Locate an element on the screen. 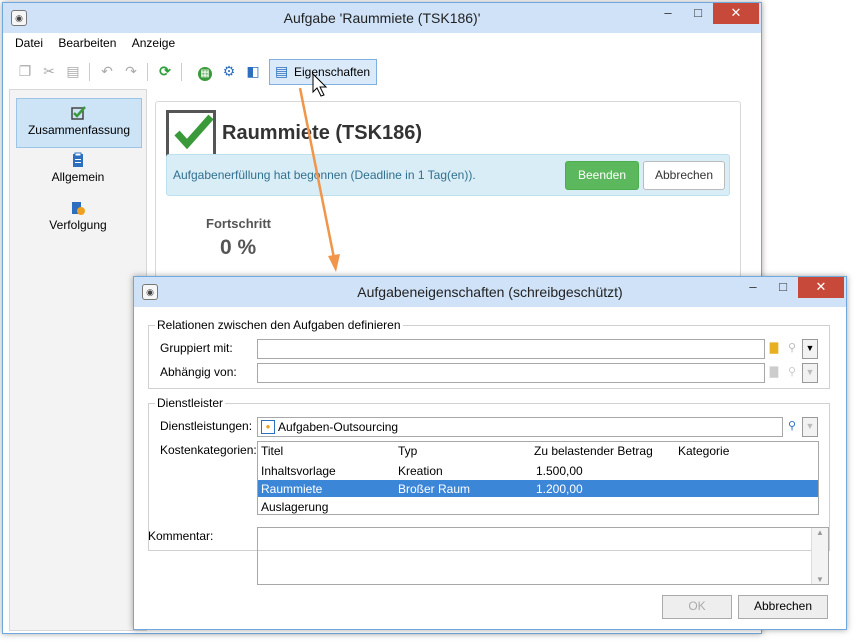  cell-title: Auslagerung is located at coordinates (295, 507).